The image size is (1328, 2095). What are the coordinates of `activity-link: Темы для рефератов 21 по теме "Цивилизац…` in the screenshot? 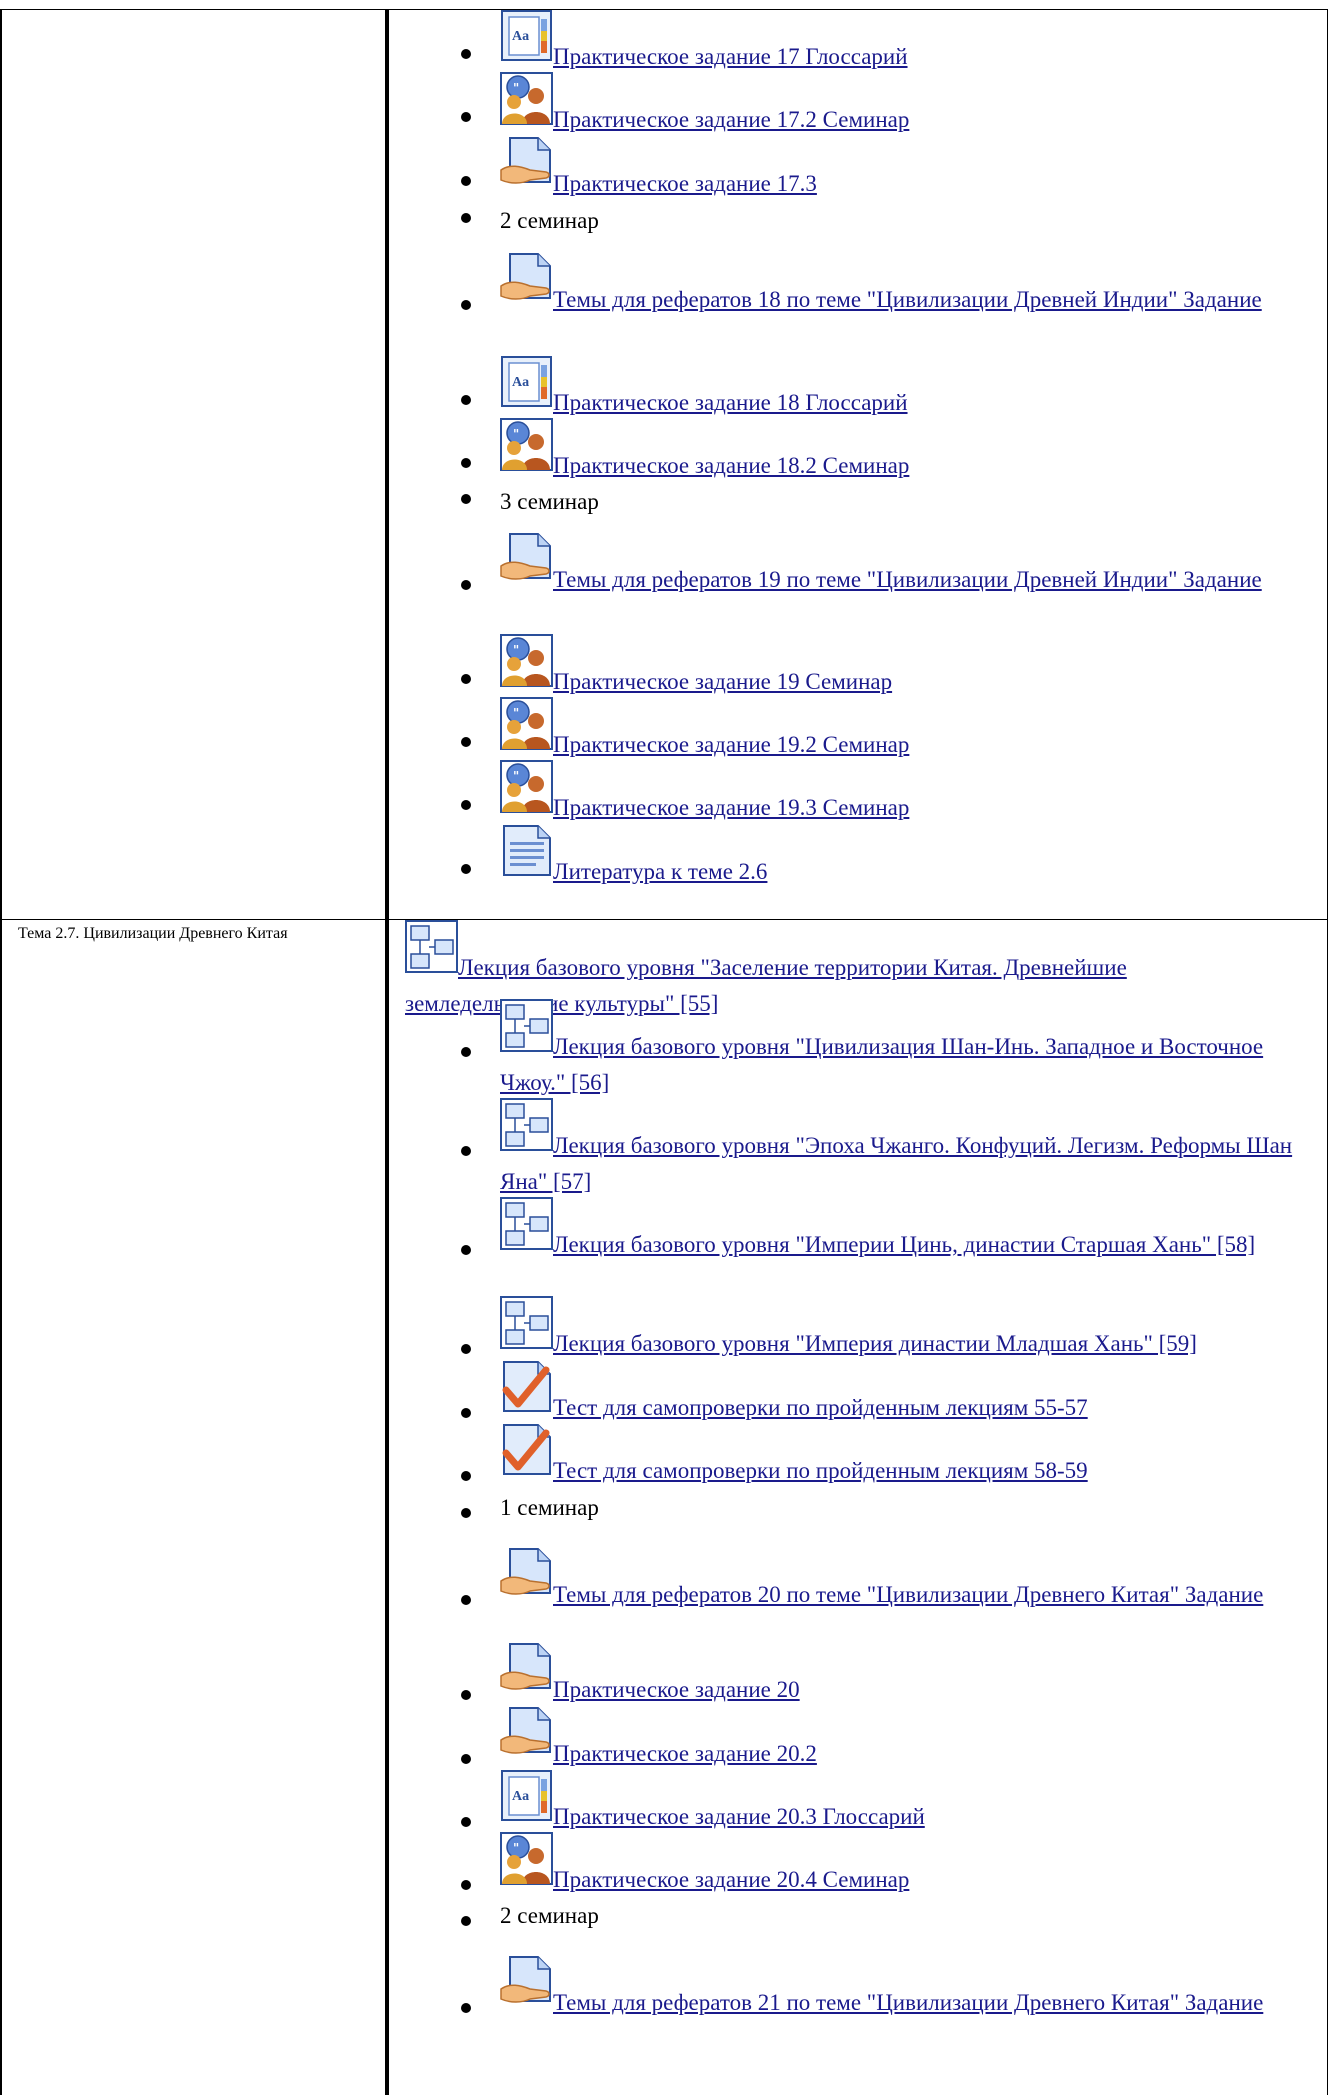 It's located at (900, 2003).